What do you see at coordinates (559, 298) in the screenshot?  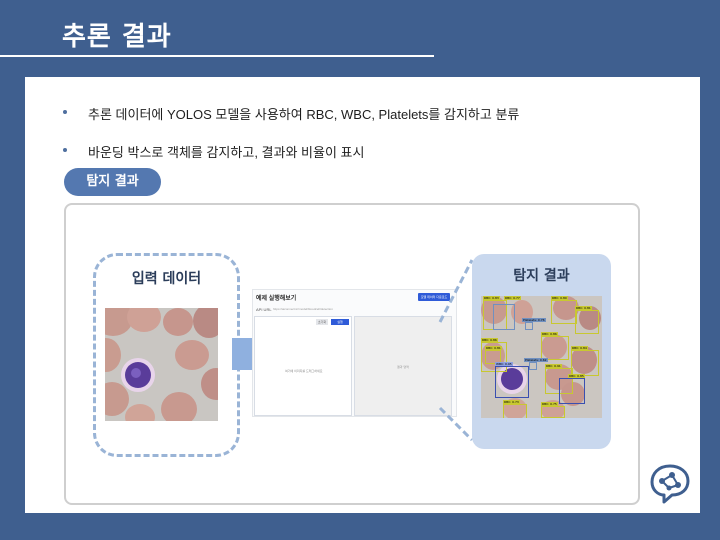 I see `bbox-label: RBC: 0.80` at bounding box center [559, 298].